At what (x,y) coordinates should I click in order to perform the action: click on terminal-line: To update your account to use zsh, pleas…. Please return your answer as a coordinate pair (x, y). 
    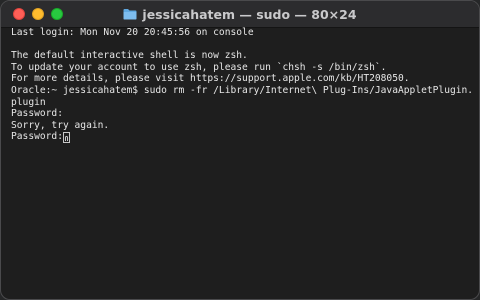
    Looking at the image, I should click on (199, 67).